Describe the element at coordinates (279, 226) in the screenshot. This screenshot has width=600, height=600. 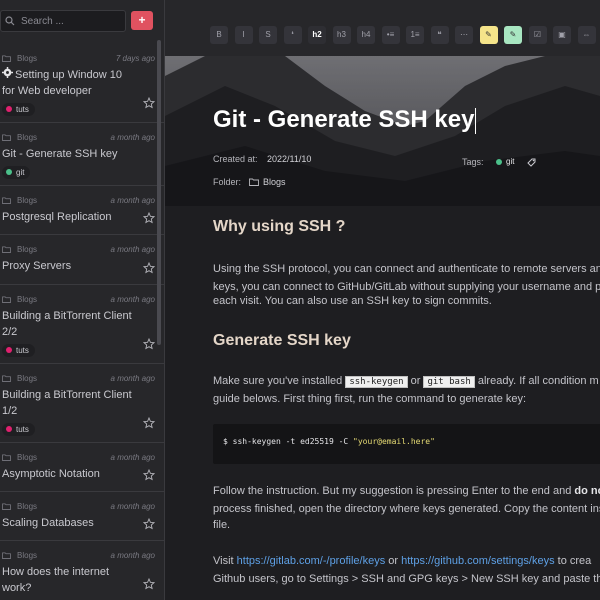
I see `heading-why-ssh: Why using SSH ?` at that location.